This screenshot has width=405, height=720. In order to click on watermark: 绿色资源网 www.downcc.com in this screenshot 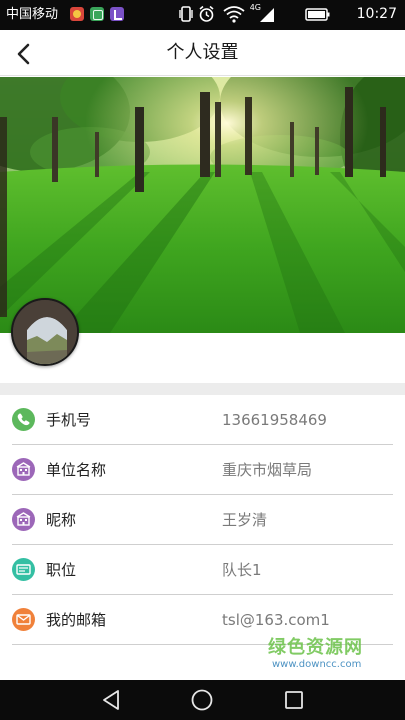, I will do `click(328, 654)`.